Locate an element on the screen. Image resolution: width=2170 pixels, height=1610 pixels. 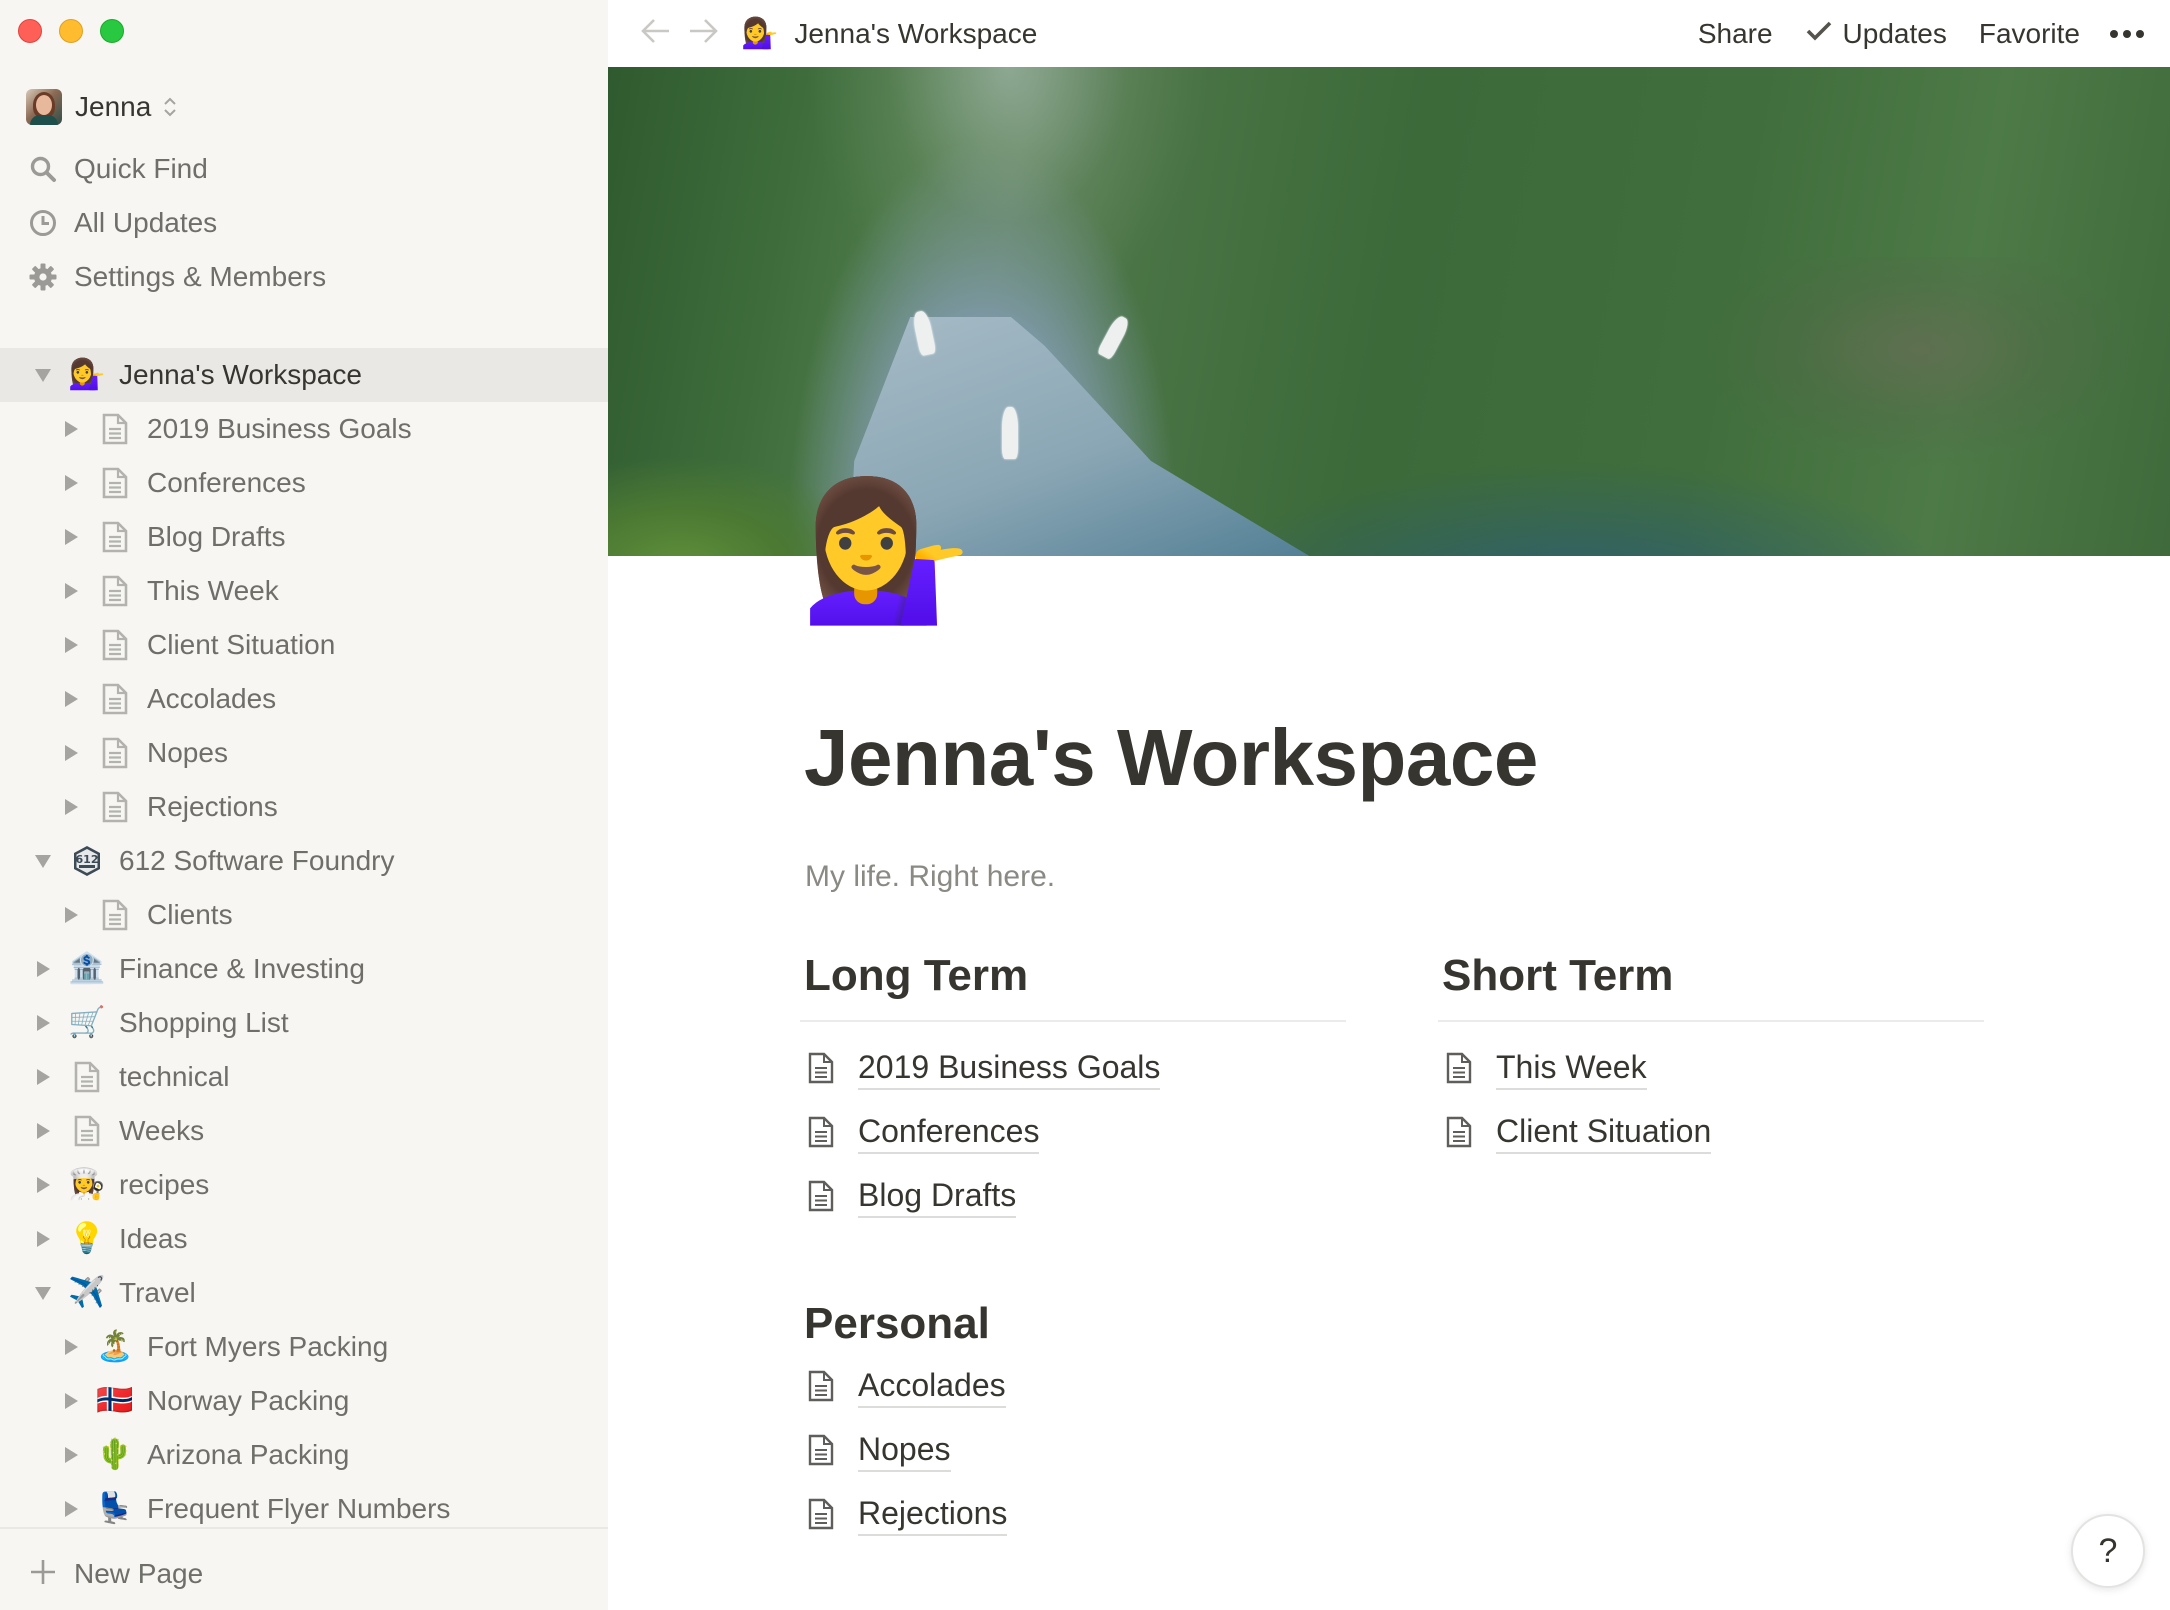
sidebar-tree-item: Weeks is located at coordinates (304, 1131).